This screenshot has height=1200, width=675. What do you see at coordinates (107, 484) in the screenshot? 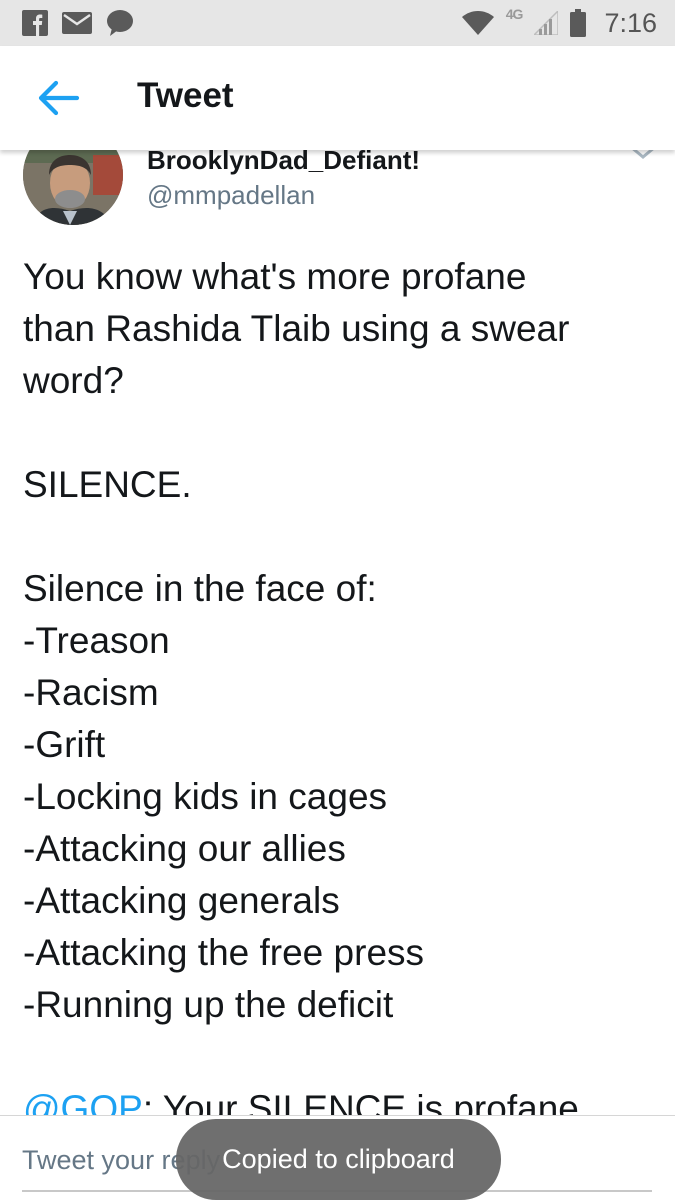
I see `tweet-line: SILENCE.` at bounding box center [107, 484].